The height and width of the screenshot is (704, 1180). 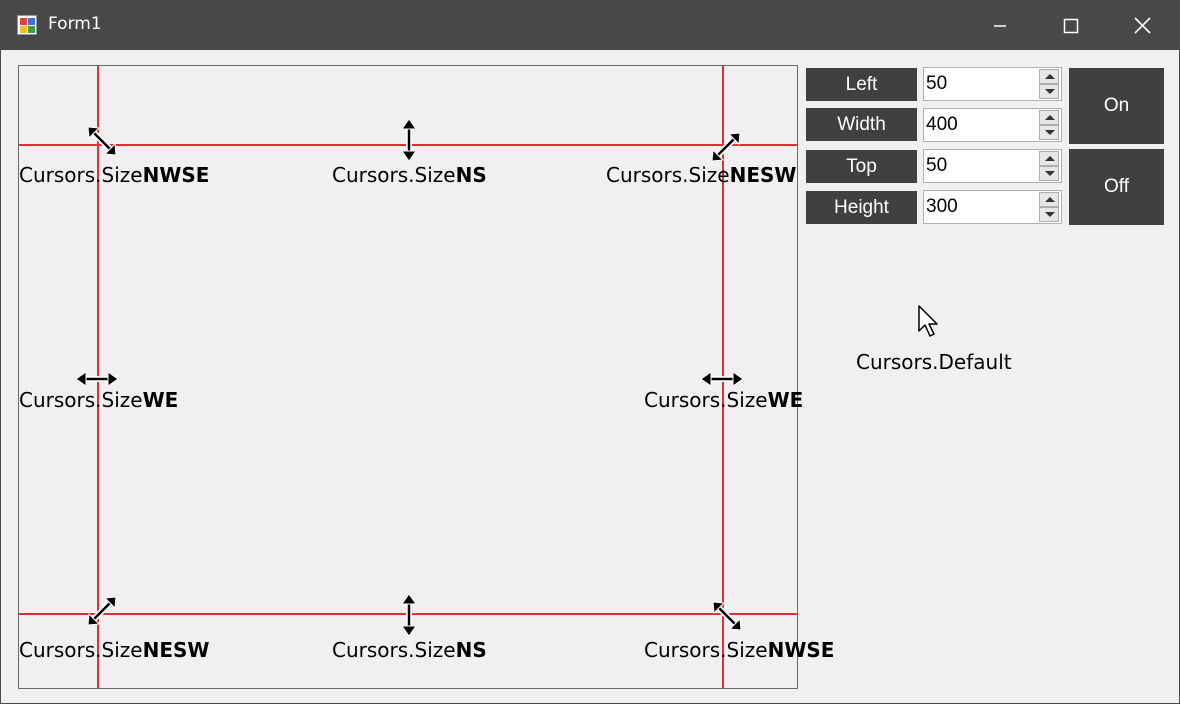 I want to click on minimize-icon, so click(x=1000, y=26).